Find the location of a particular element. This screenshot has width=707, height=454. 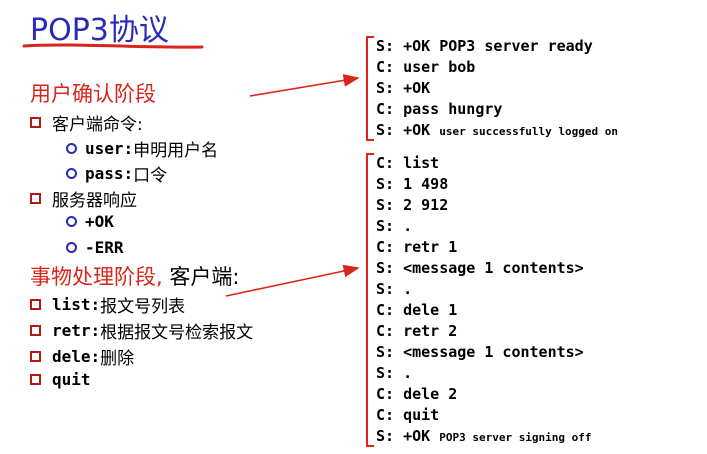

dialog-line: C: pass hungry is located at coordinates (493, 109).